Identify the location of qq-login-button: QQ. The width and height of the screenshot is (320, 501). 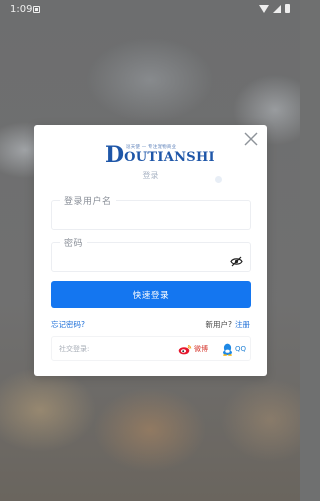
(234, 349).